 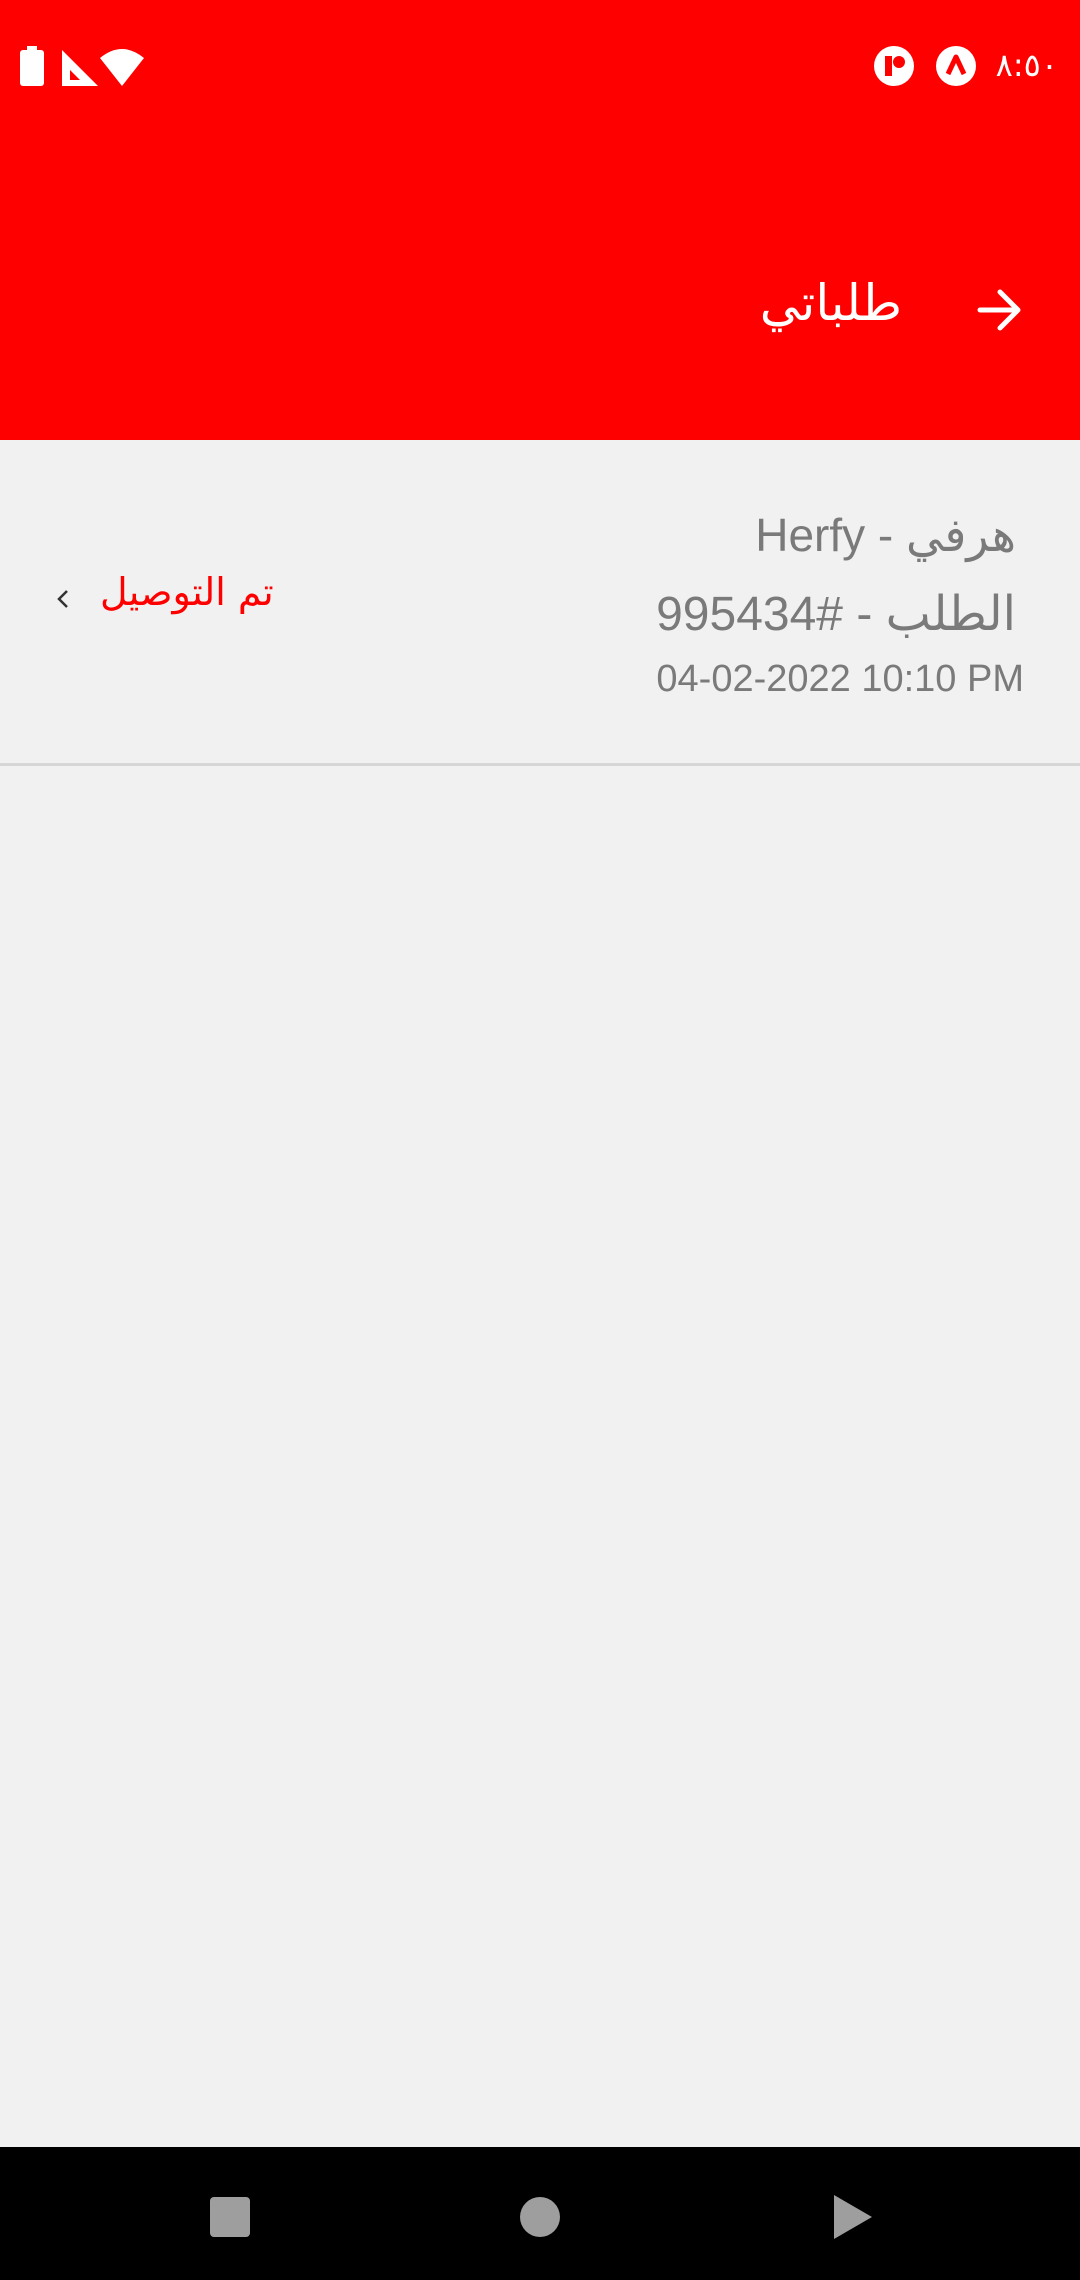 I want to click on page-title: طلباتي, so click(x=830, y=303).